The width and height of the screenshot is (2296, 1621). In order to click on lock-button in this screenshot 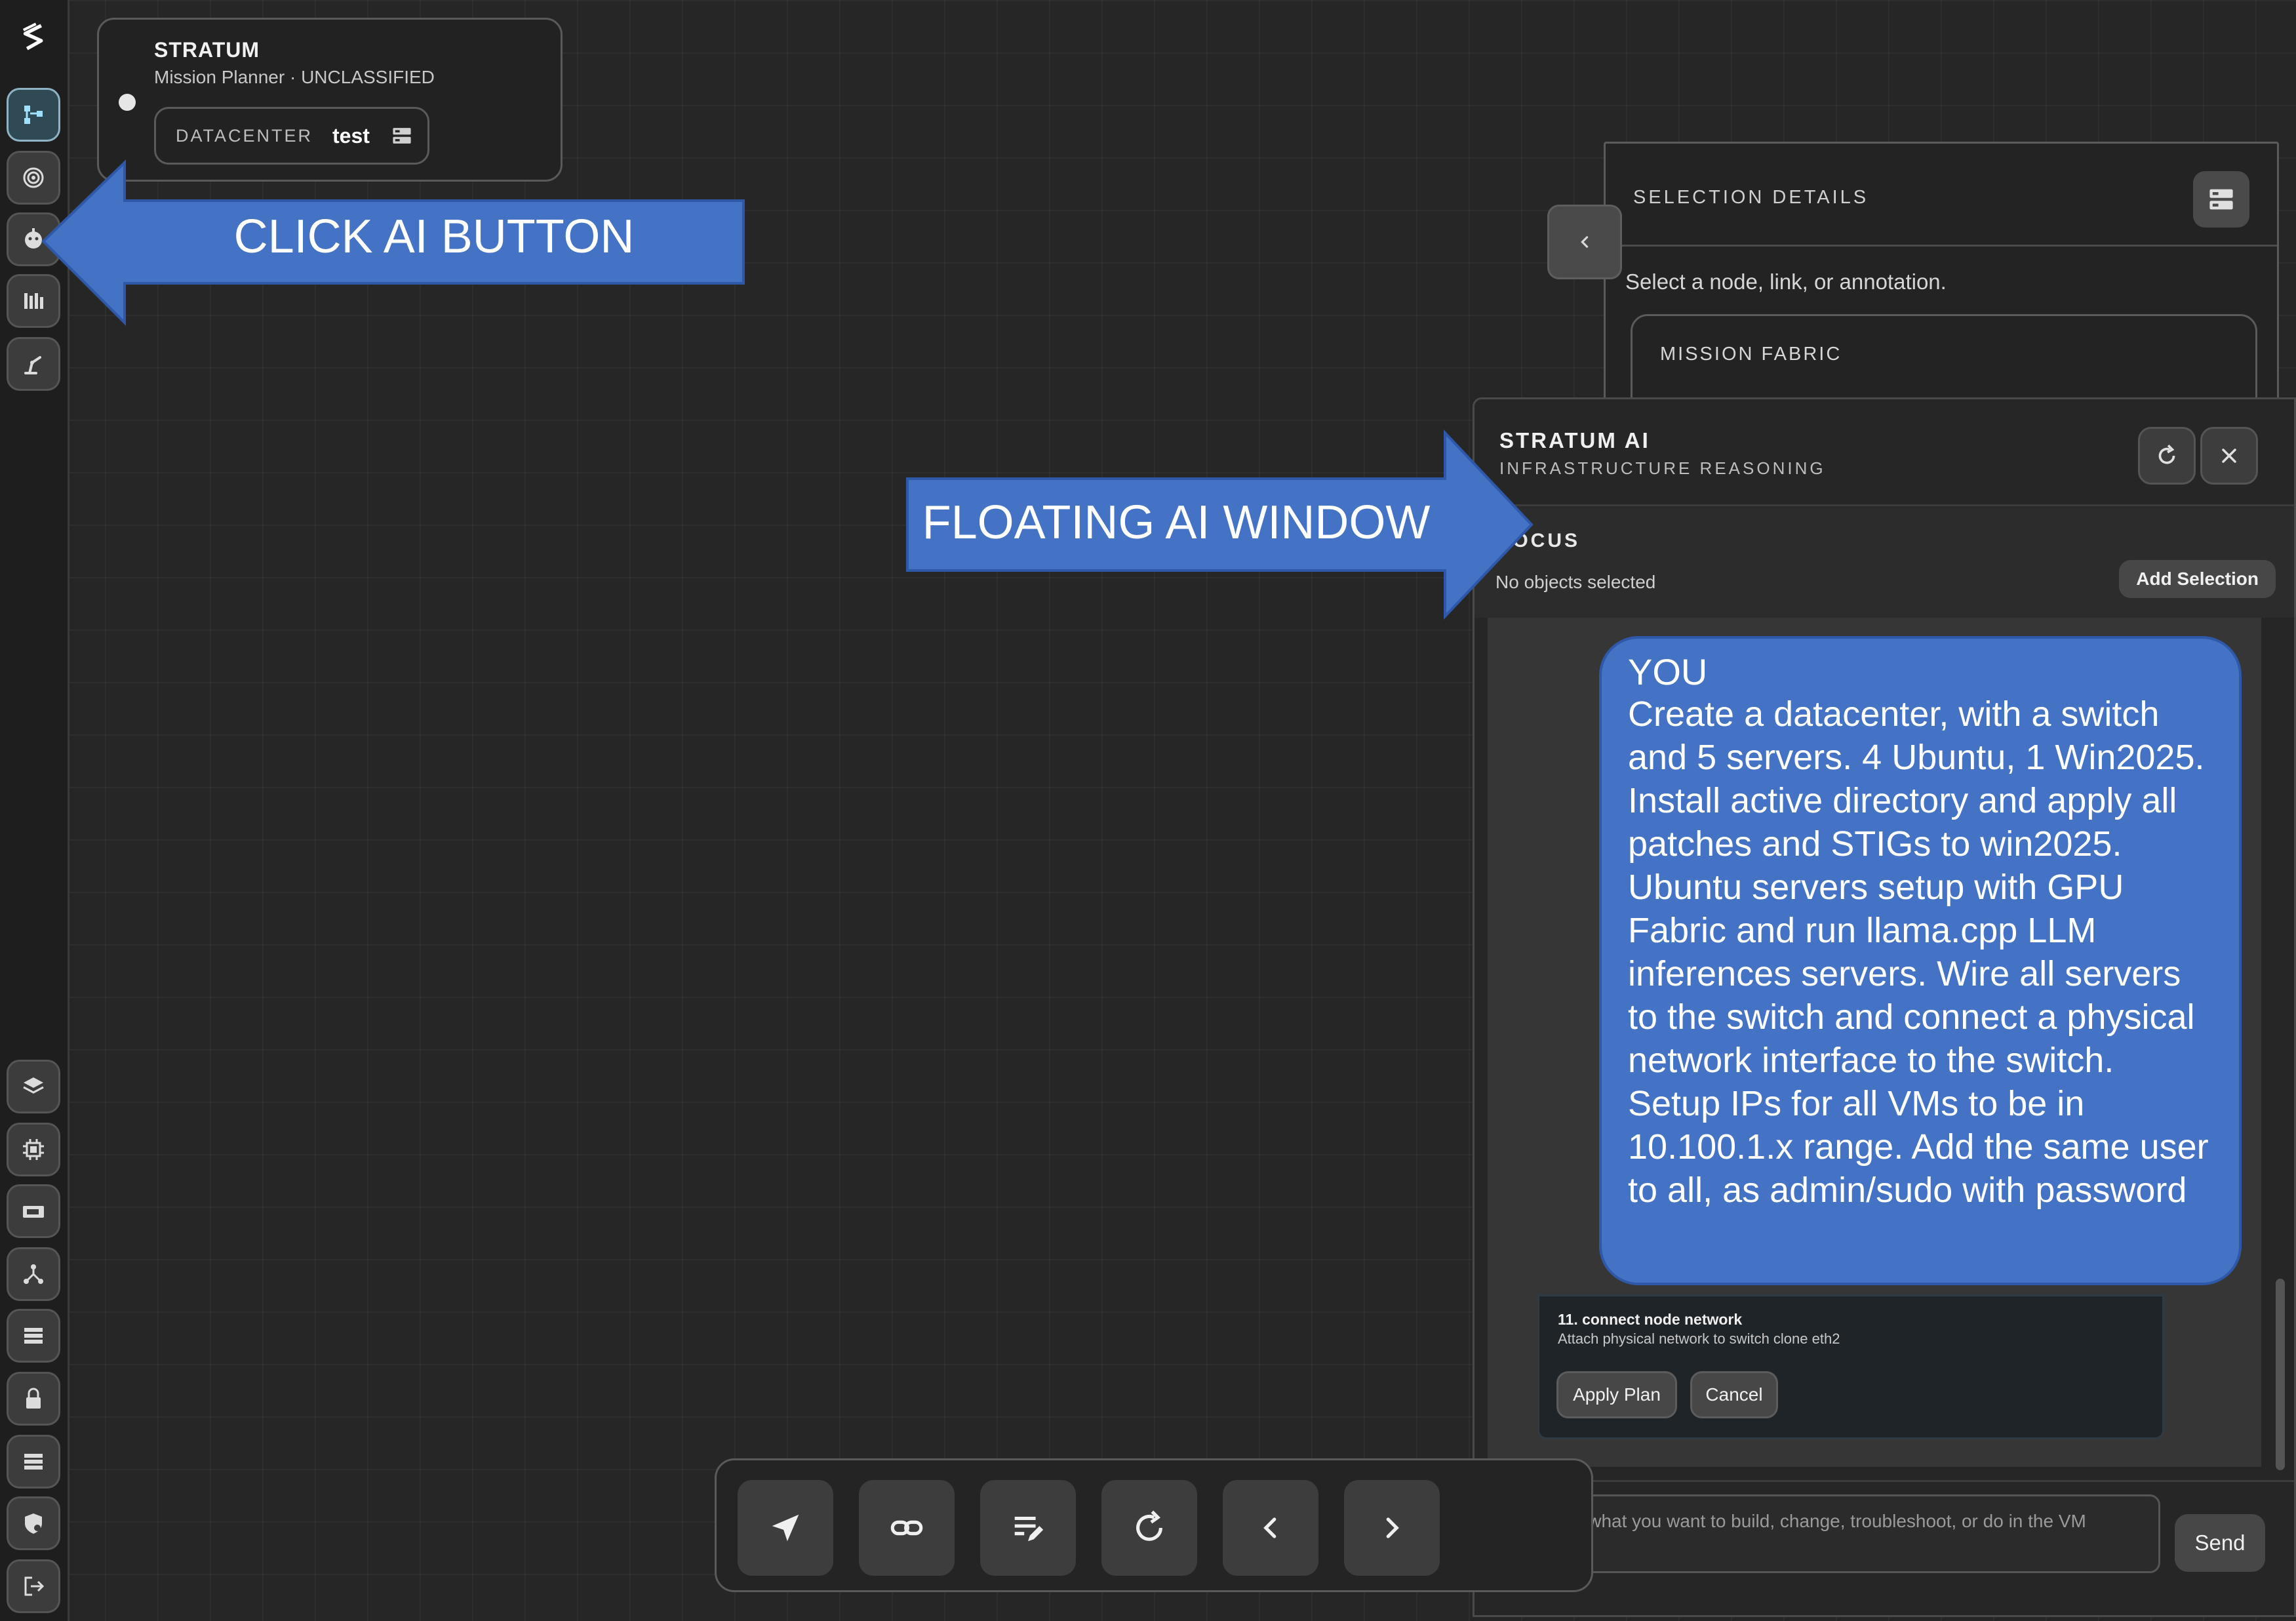, I will do `click(33, 1399)`.